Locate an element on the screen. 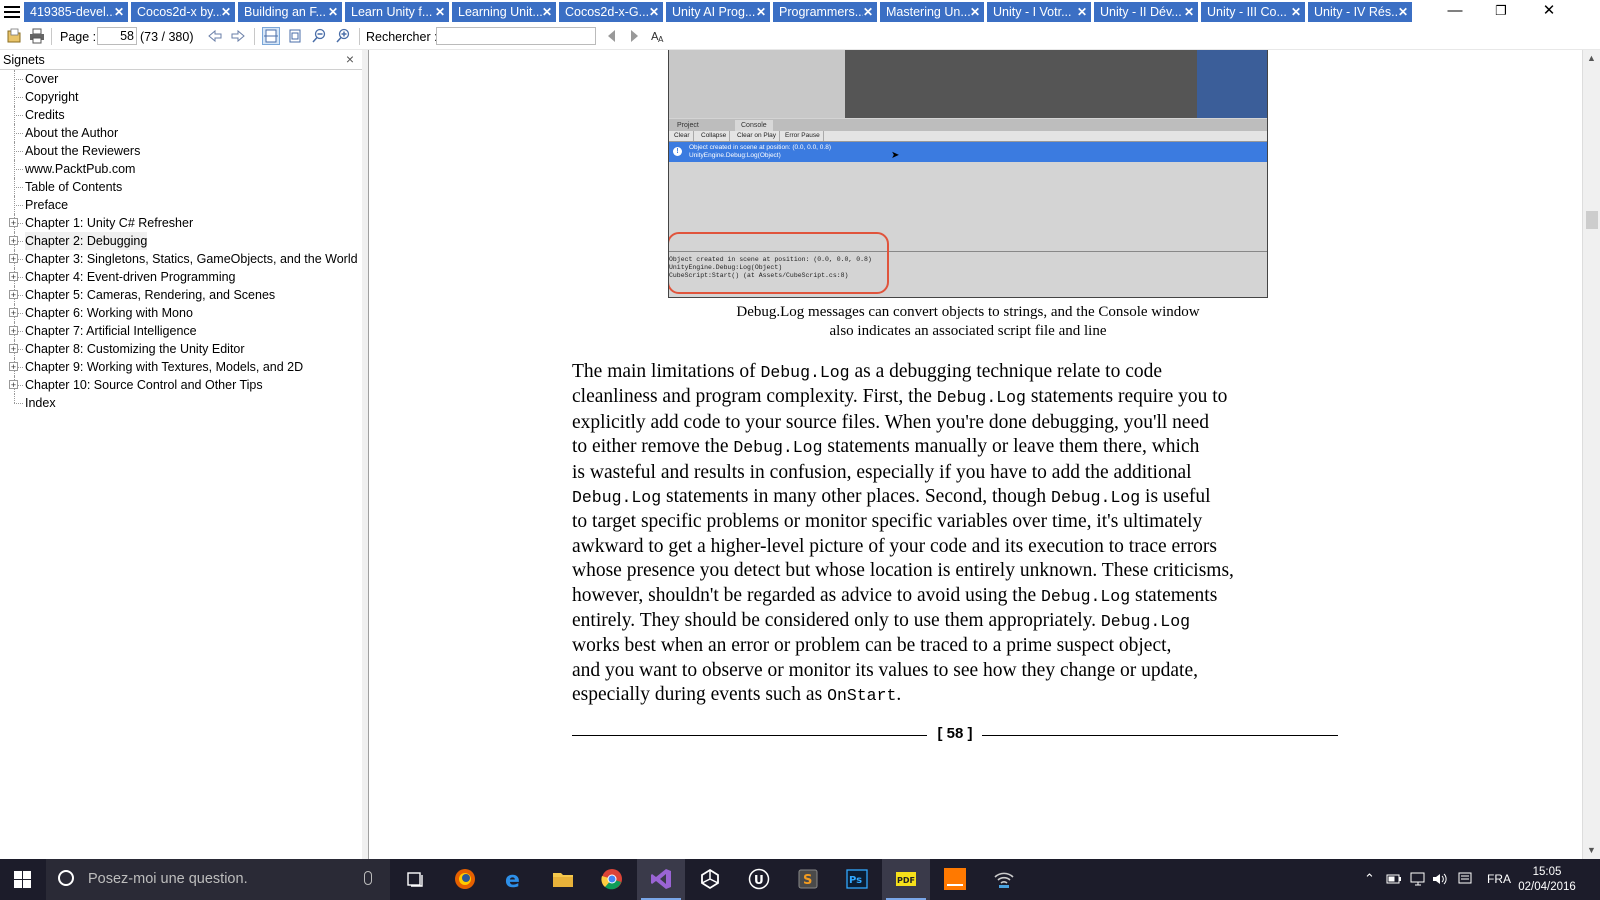  search-input is located at coordinates (516, 36).